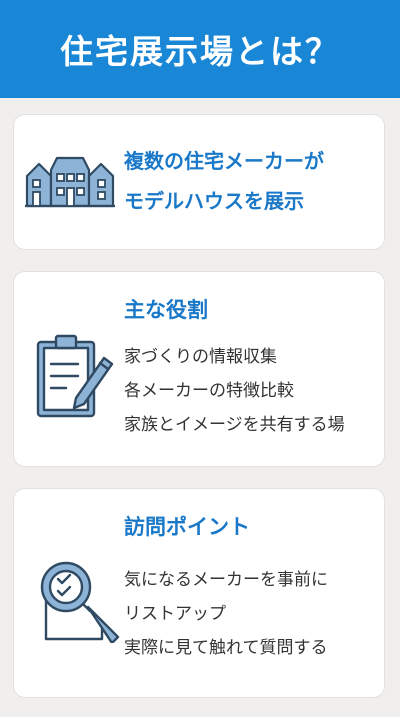  Describe the element at coordinates (175, 614) in the screenshot. I see `list-item: リストアップ` at that location.